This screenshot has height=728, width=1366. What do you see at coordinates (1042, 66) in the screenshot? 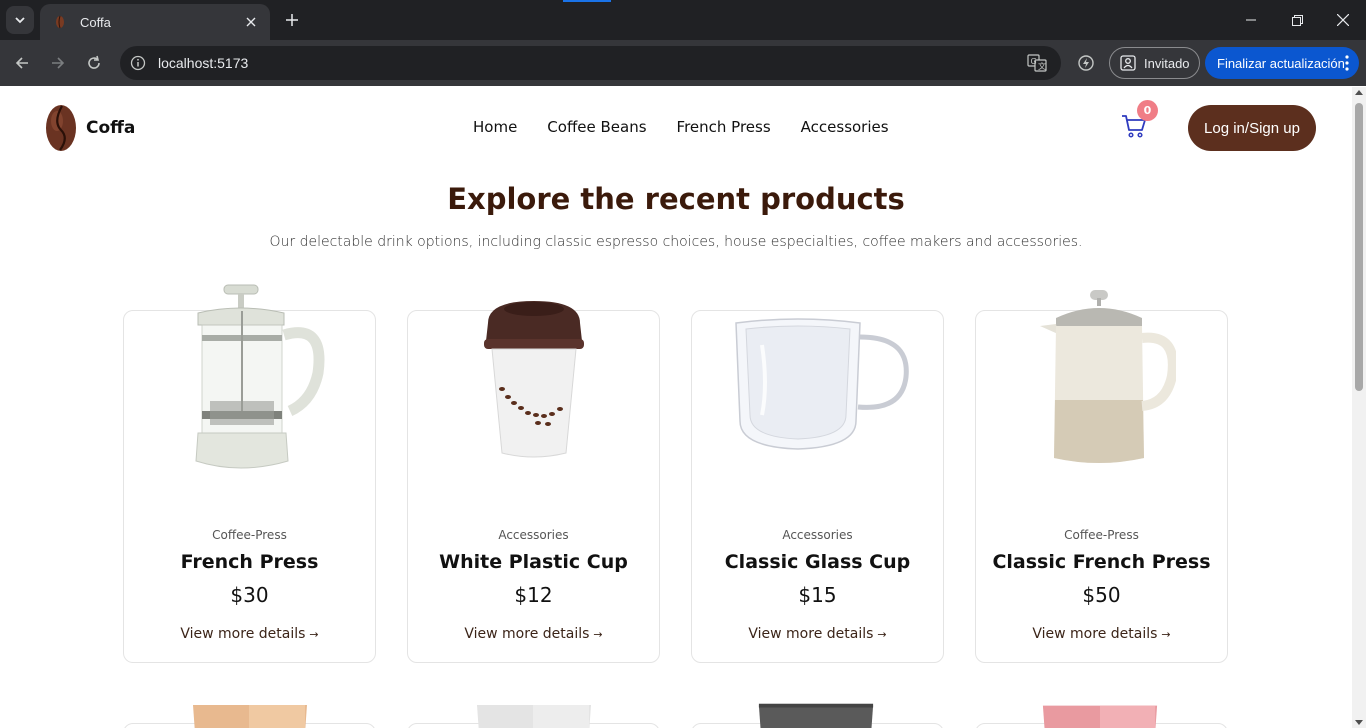
I see `svg-text: 文` at bounding box center [1042, 66].